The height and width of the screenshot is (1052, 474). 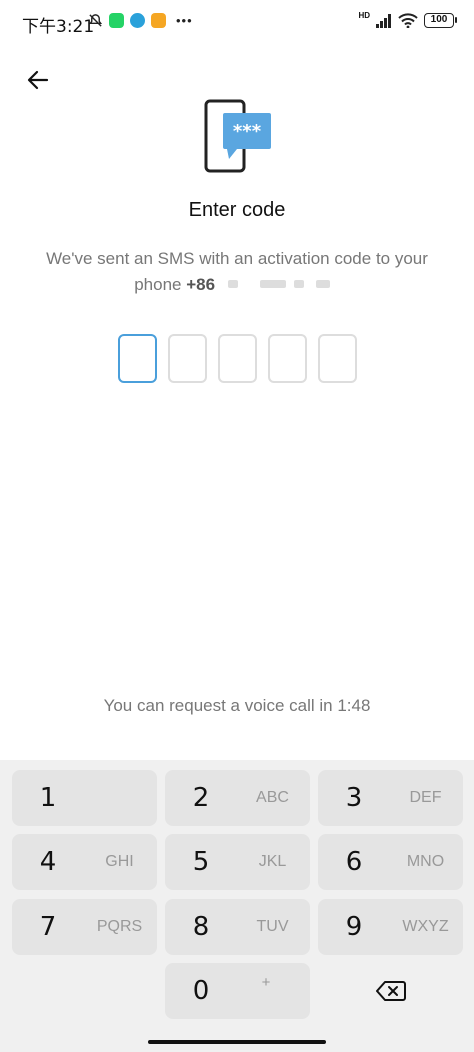 What do you see at coordinates (84, 798) in the screenshot?
I see `key-1: 1` at bounding box center [84, 798].